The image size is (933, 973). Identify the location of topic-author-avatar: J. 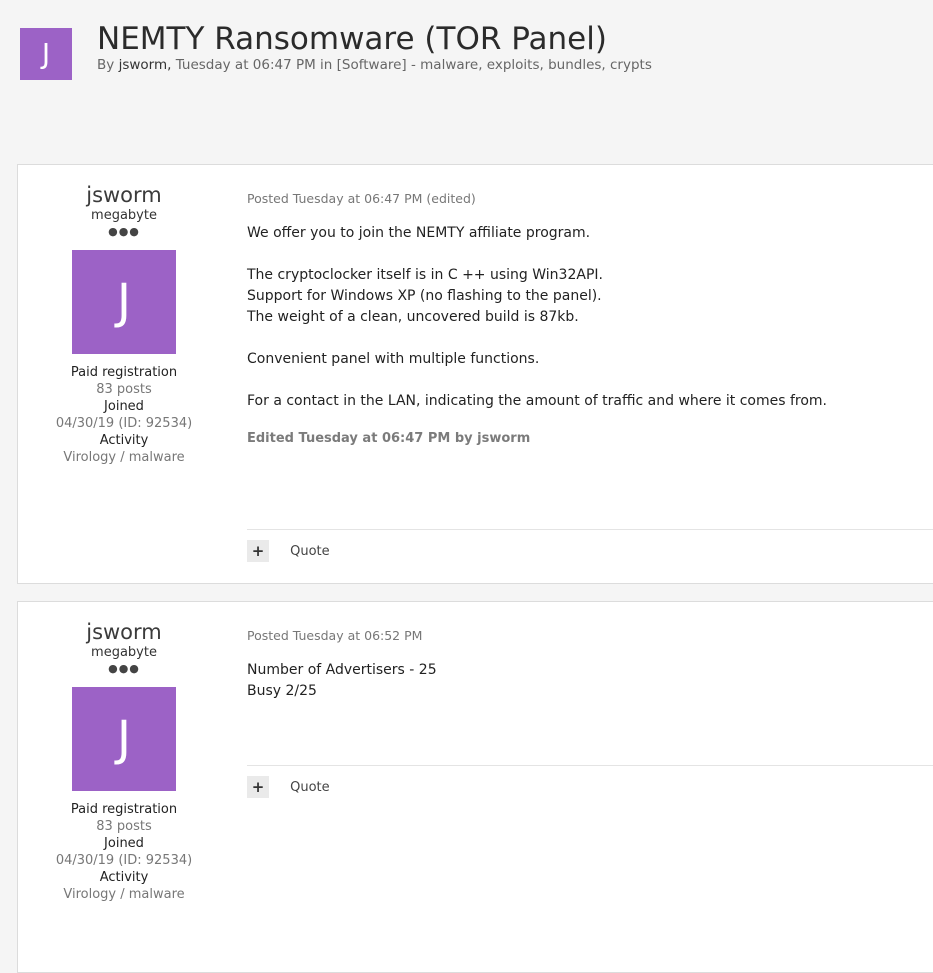
(46, 54).